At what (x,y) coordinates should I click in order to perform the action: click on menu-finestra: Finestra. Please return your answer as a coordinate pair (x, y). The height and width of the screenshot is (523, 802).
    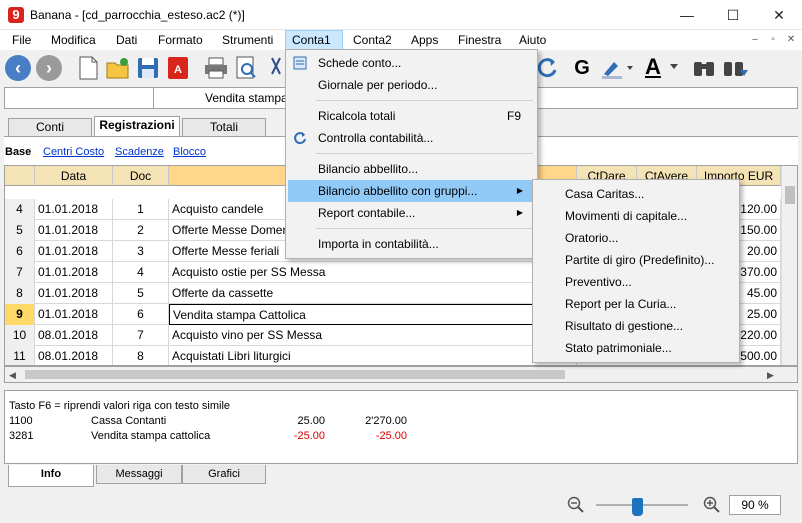
    Looking at the image, I should click on (479, 40).